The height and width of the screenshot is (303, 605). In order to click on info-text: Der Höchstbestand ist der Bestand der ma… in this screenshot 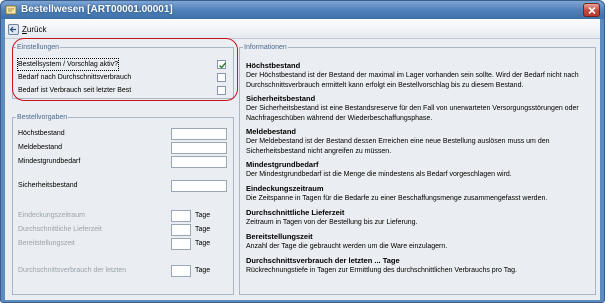, I will do `click(412, 80)`.